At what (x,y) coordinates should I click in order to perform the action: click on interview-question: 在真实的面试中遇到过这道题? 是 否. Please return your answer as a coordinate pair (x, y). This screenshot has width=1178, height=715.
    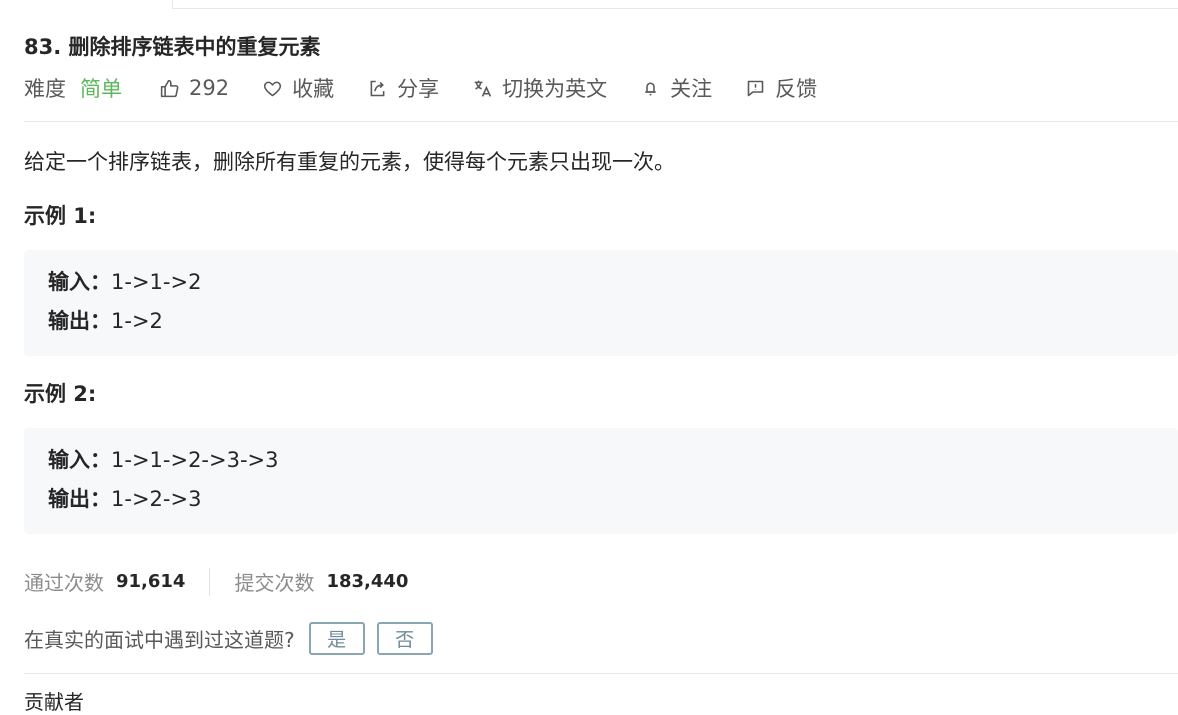
    Looking at the image, I should click on (228, 638).